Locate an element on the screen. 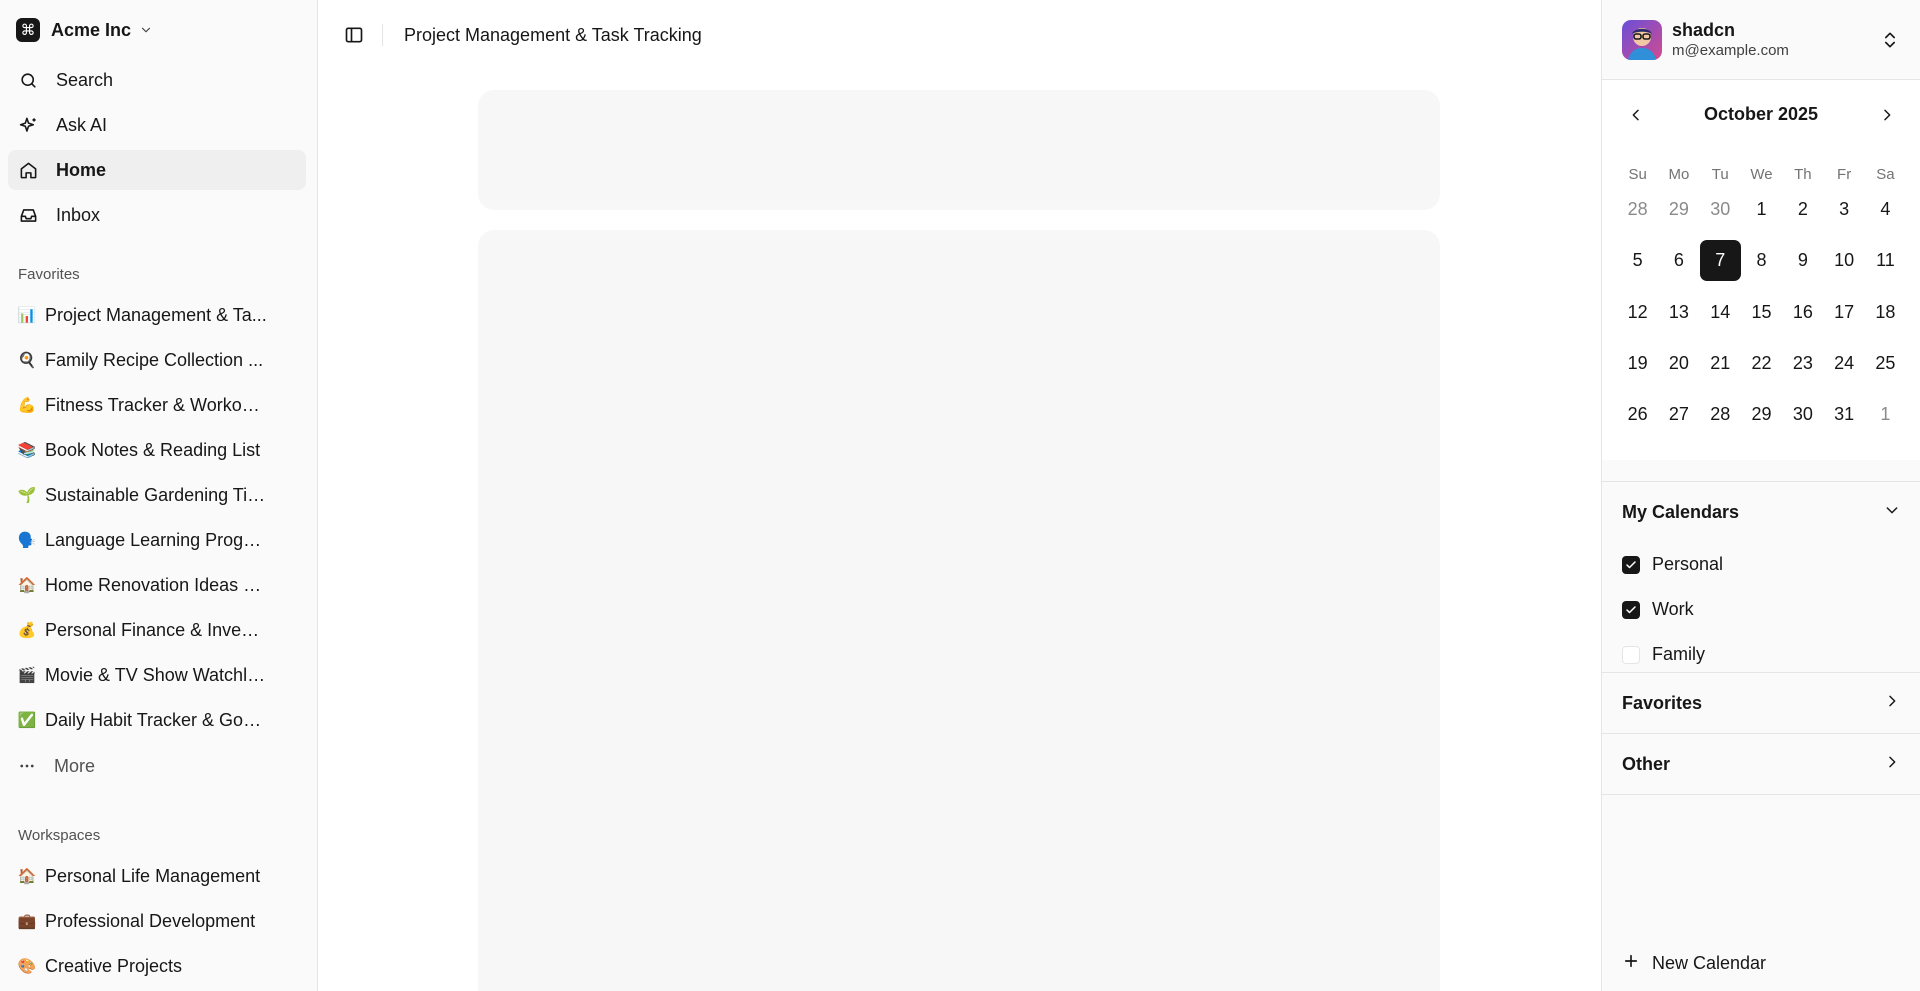 The height and width of the screenshot is (991, 1920). calendar-day: 15 is located at coordinates (1761, 312).